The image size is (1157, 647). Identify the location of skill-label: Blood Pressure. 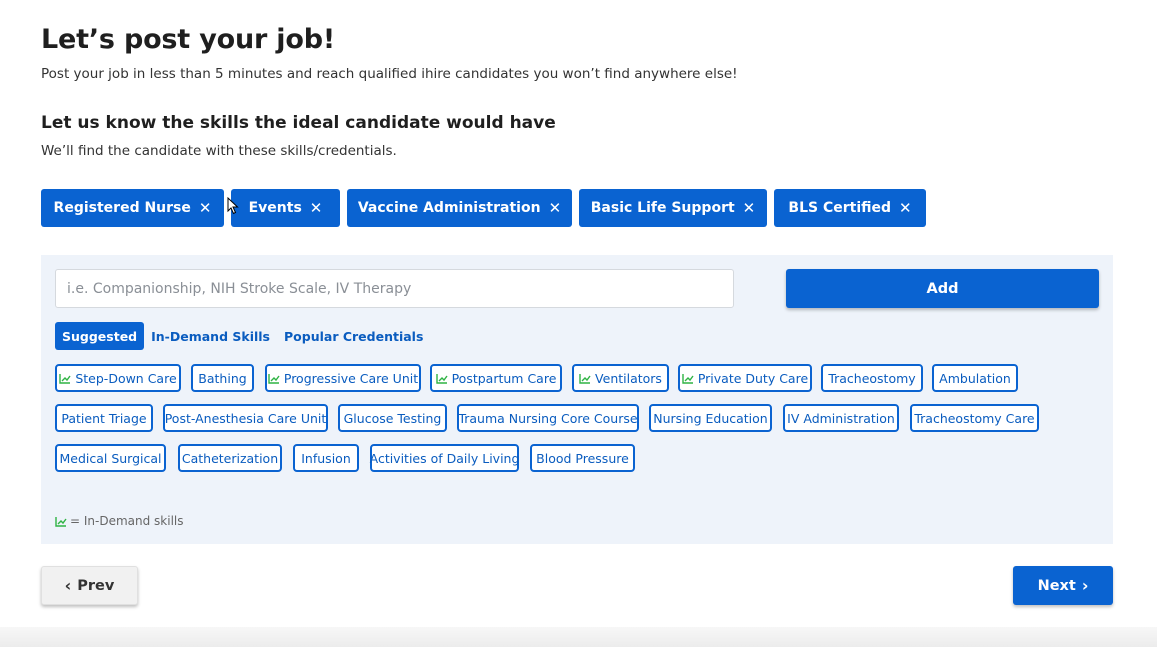
(582, 458).